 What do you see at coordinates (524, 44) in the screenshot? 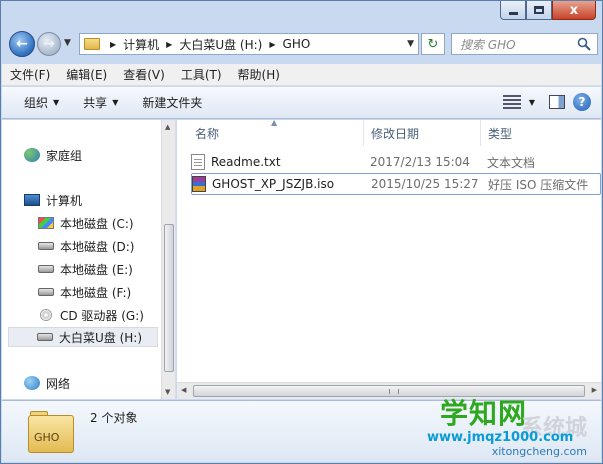
I see `search-box: 搜索 GHO` at bounding box center [524, 44].